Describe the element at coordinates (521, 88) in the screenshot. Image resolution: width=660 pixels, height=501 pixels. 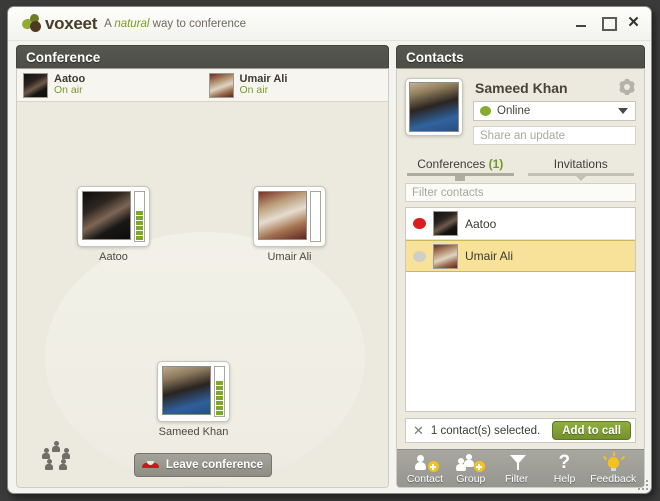
I see `profile-name: Sameed Khan` at that location.